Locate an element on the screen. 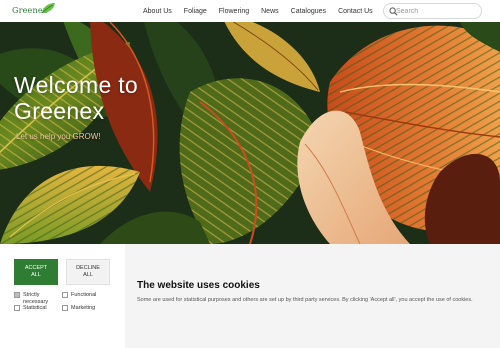 The image size is (500, 348). nav-about-us: About Us is located at coordinates (157, 11).